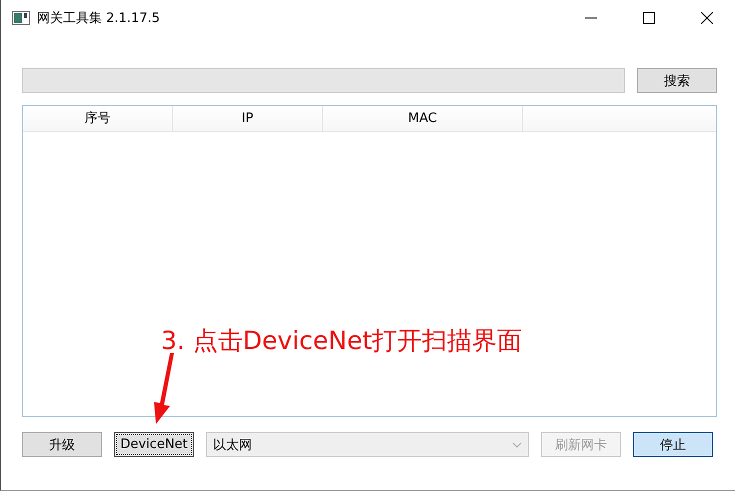 This screenshot has width=735, height=491. What do you see at coordinates (62, 444) in the screenshot?
I see `action-button: 升级` at bounding box center [62, 444].